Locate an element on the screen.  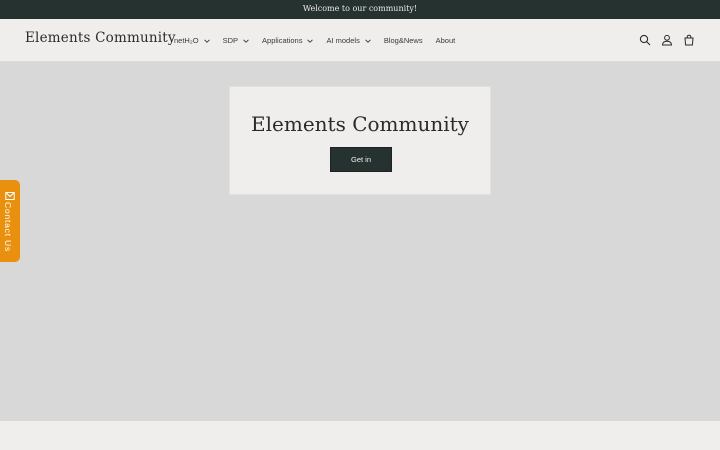
site-logo: Elements Community is located at coordinates (100, 38).